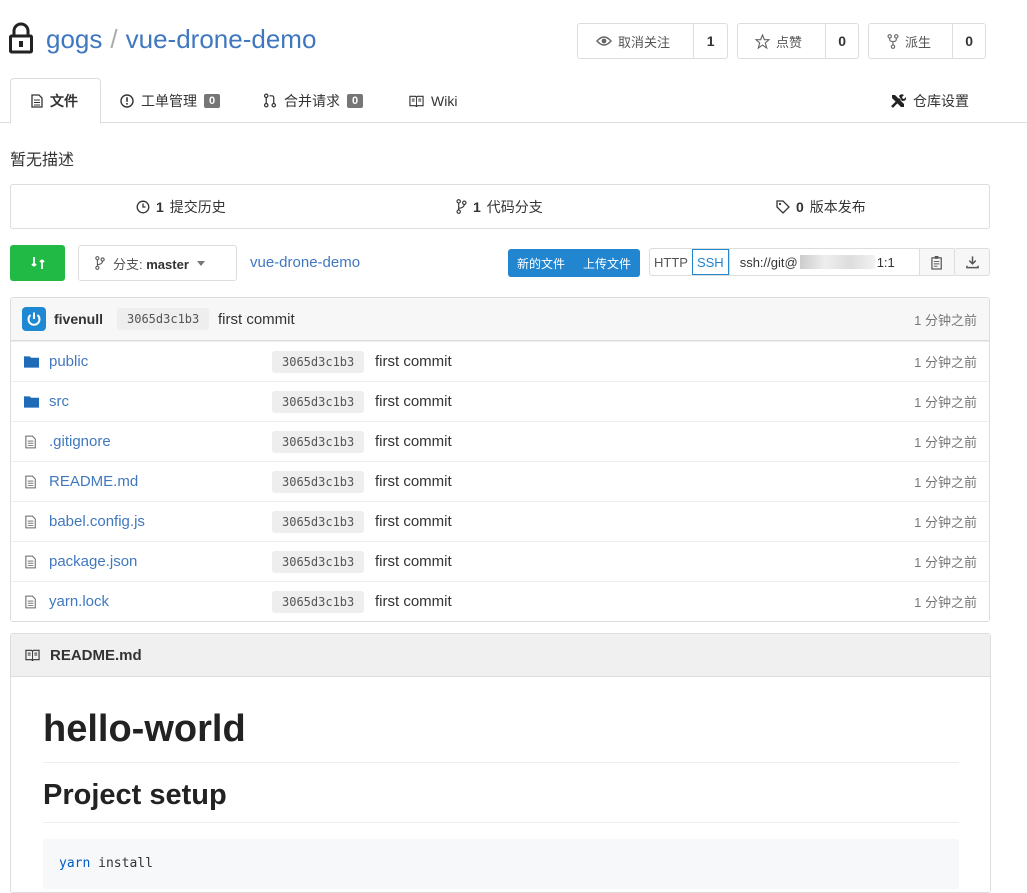  What do you see at coordinates (270, 100) in the screenshot?
I see `pull-request-icon` at bounding box center [270, 100].